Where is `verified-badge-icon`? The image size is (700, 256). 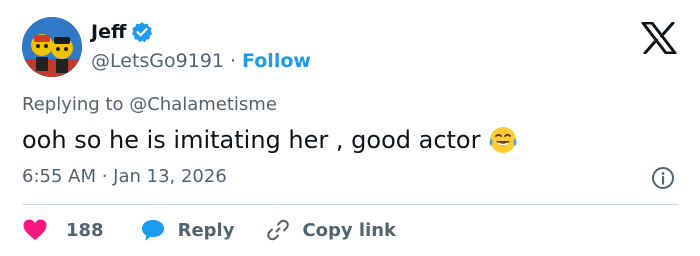 verified-badge-icon is located at coordinates (142, 32).